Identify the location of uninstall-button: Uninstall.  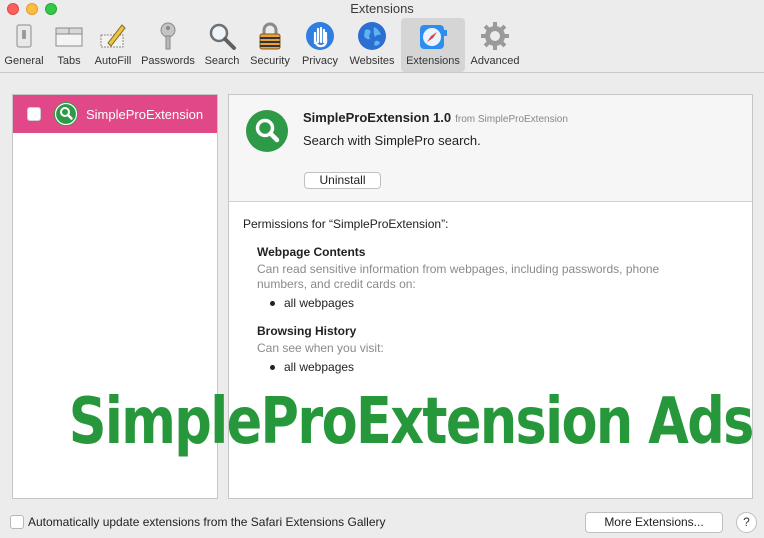
(342, 180).